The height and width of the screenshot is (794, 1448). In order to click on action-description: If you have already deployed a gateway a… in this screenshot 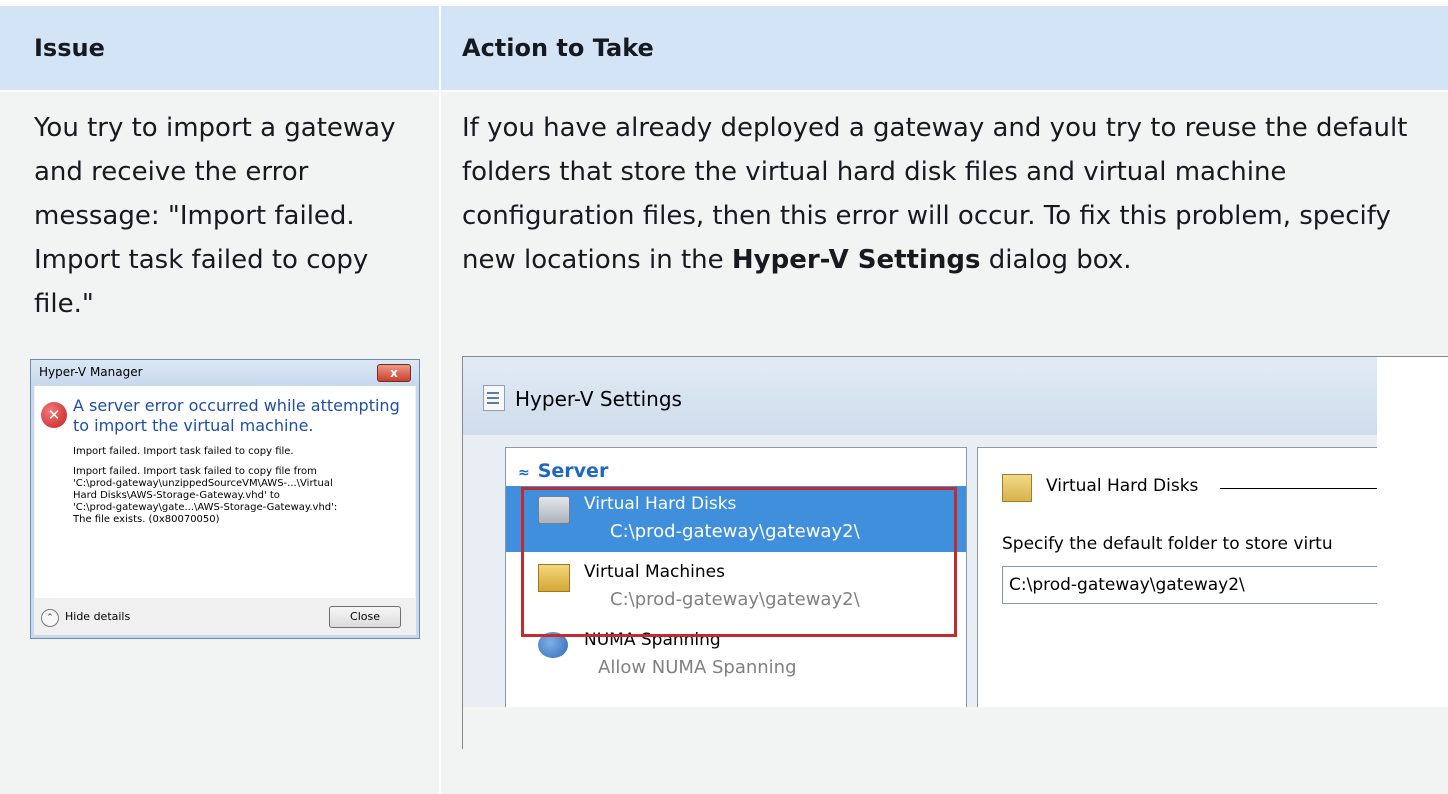, I will do `click(942, 194)`.